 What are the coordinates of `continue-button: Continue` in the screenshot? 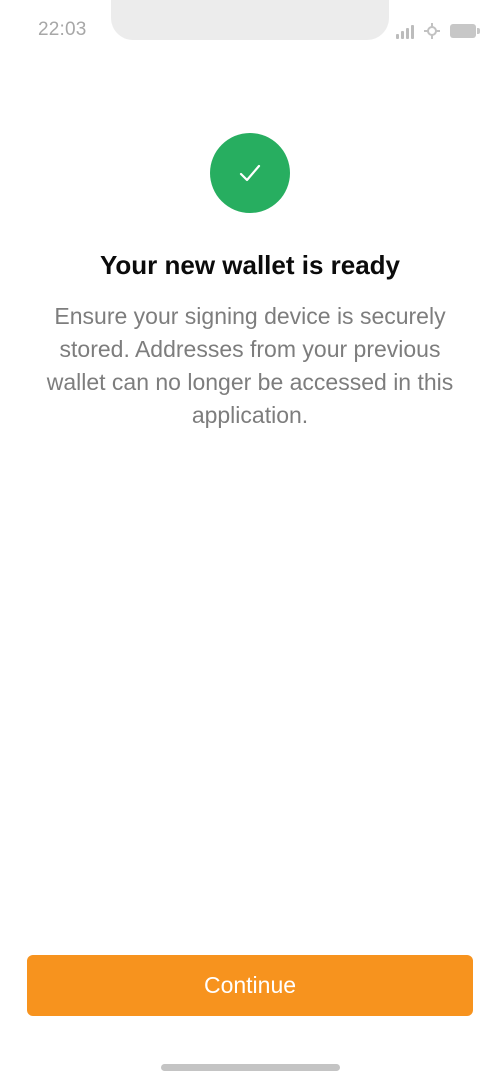 It's located at (250, 985).